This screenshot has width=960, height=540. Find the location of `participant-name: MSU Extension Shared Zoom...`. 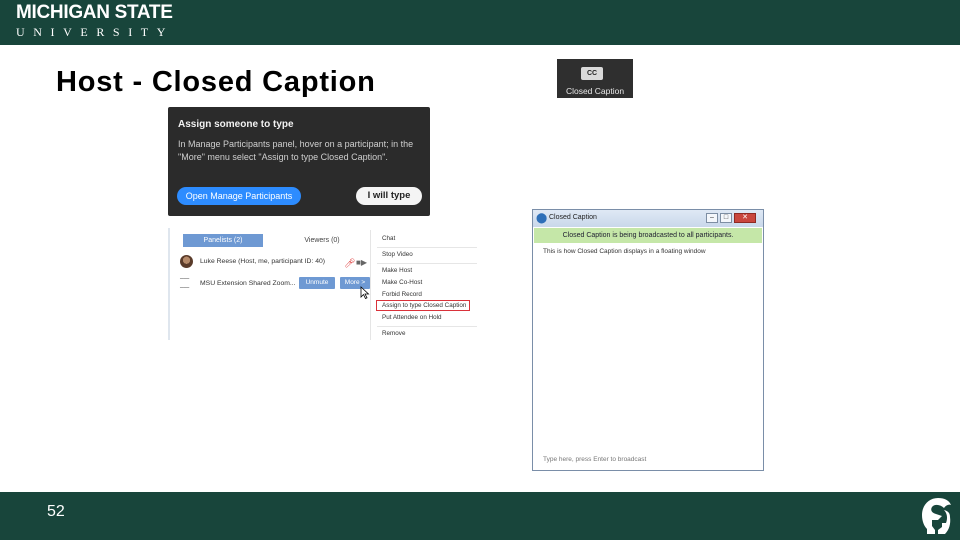

participant-name: MSU Extension Shared Zoom... is located at coordinates (248, 283).